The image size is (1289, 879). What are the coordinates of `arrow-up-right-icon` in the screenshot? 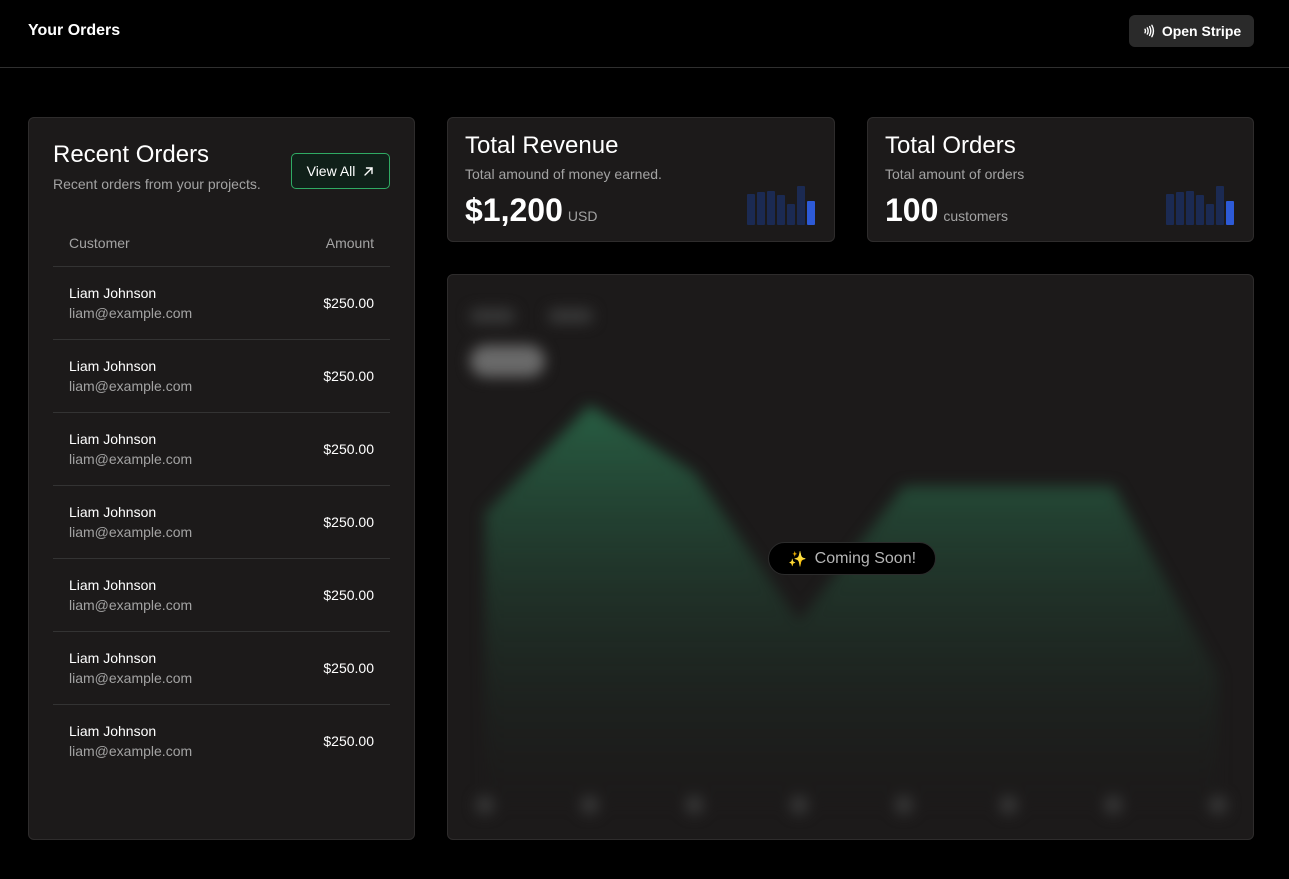 It's located at (369, 171).